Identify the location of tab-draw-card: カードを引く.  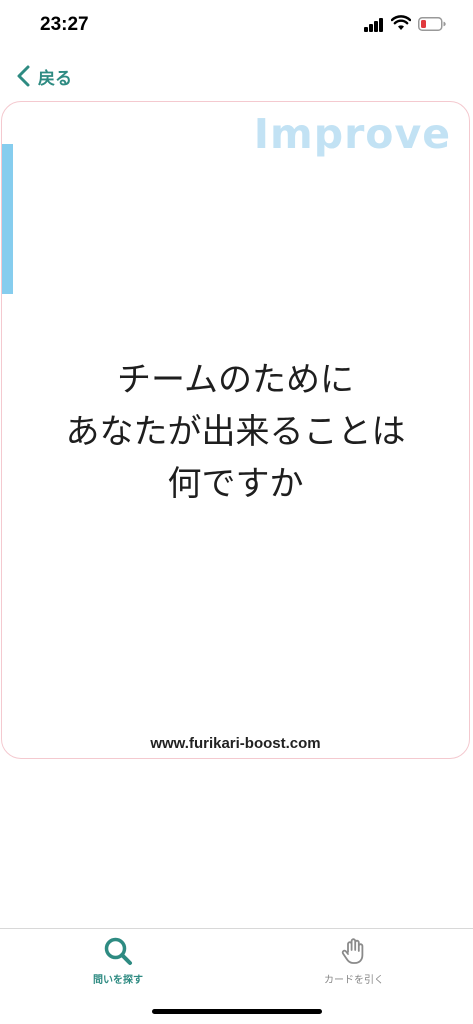
(354, 960).